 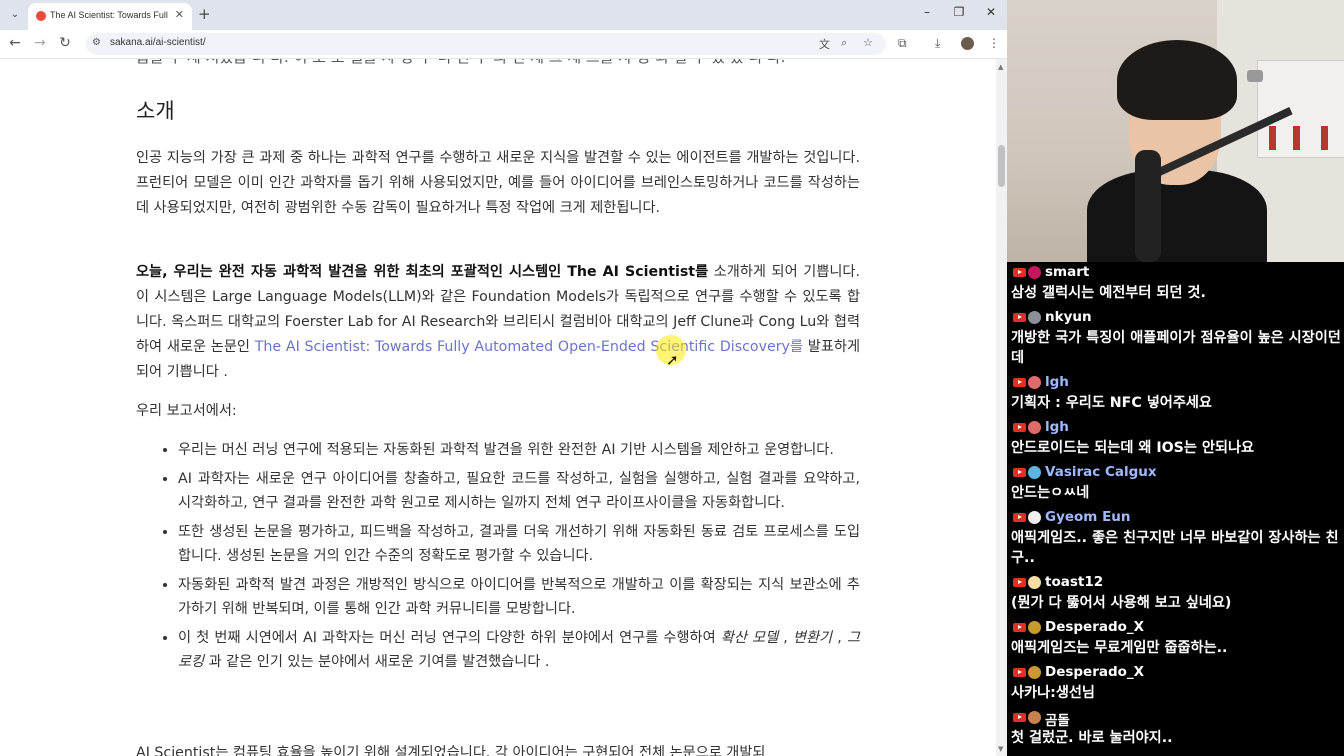 What do you see at coordinates (158, 42) in the screenshot?
I see `url-text: sakana.ai/ai-scientist/` at bounding box center [158, 42].